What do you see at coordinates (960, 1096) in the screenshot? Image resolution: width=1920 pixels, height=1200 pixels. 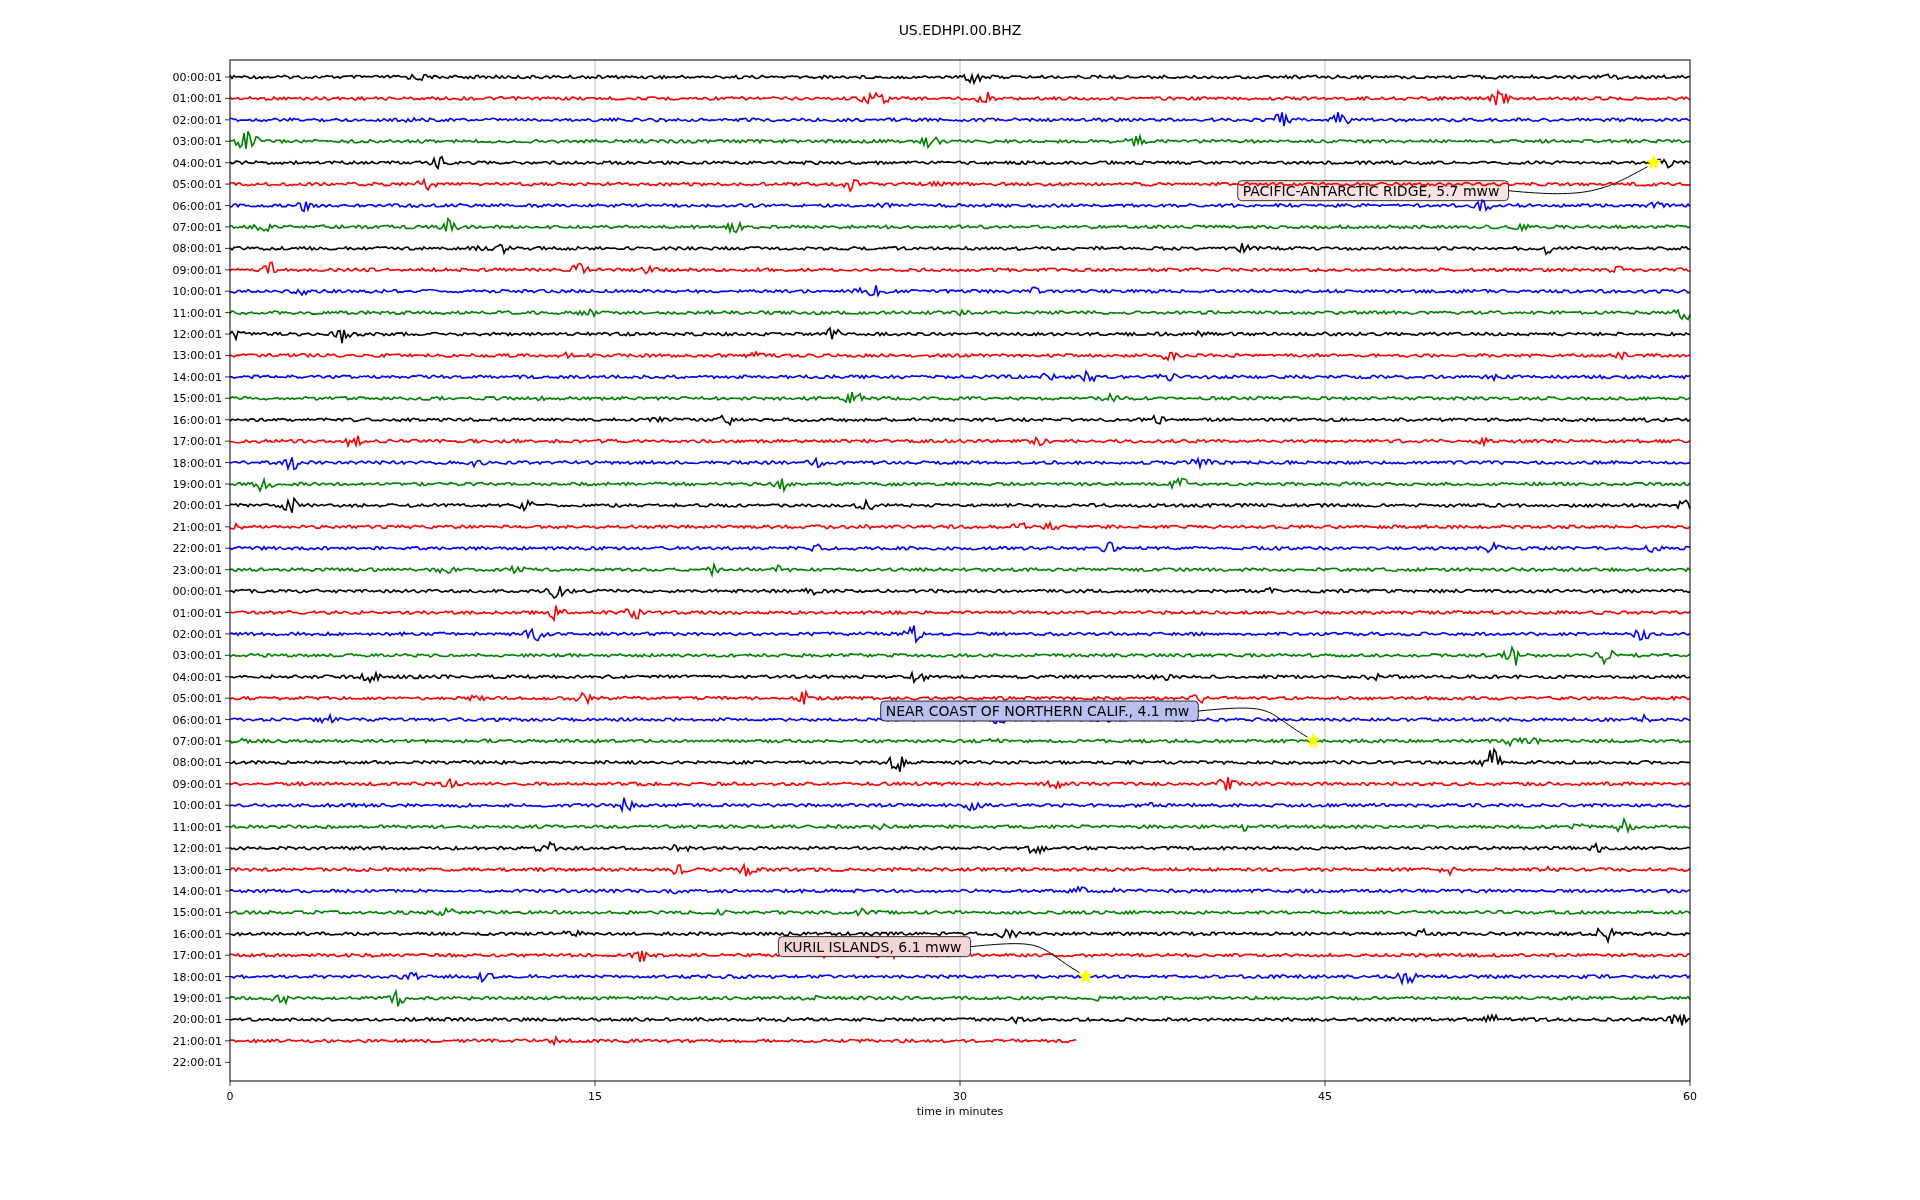 I see `tick-label: 30` at bounding box center [960, 1096].